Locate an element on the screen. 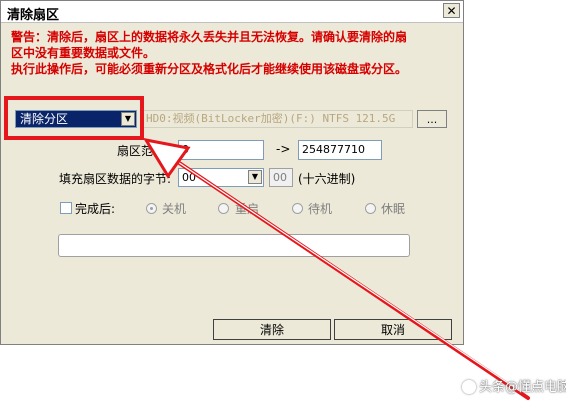 This screenshot has height=410, width=566. toutiao-logo-icon is located at coordinates (469, 387).